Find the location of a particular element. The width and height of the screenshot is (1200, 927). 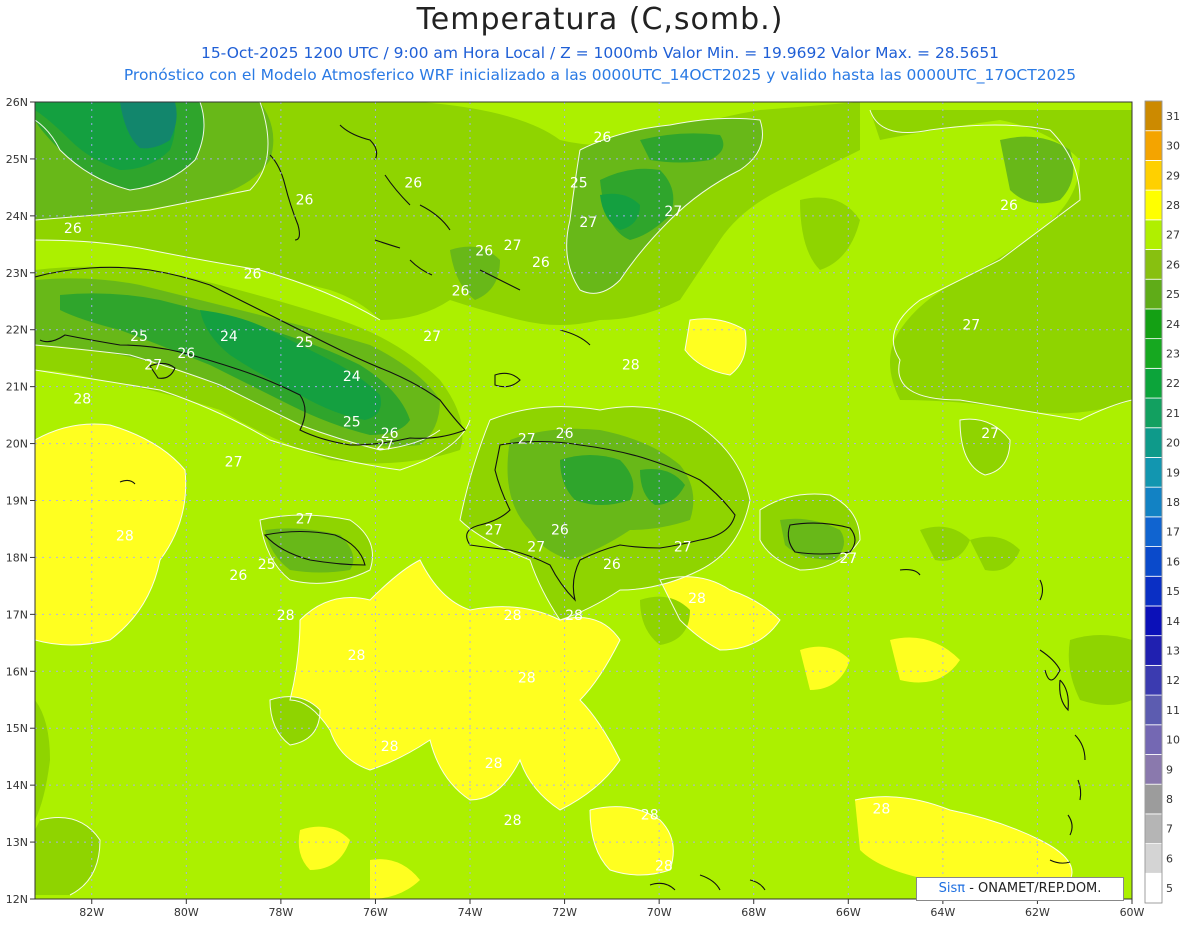

colorbar-label: 30 is located at coordinates (1173, 146).